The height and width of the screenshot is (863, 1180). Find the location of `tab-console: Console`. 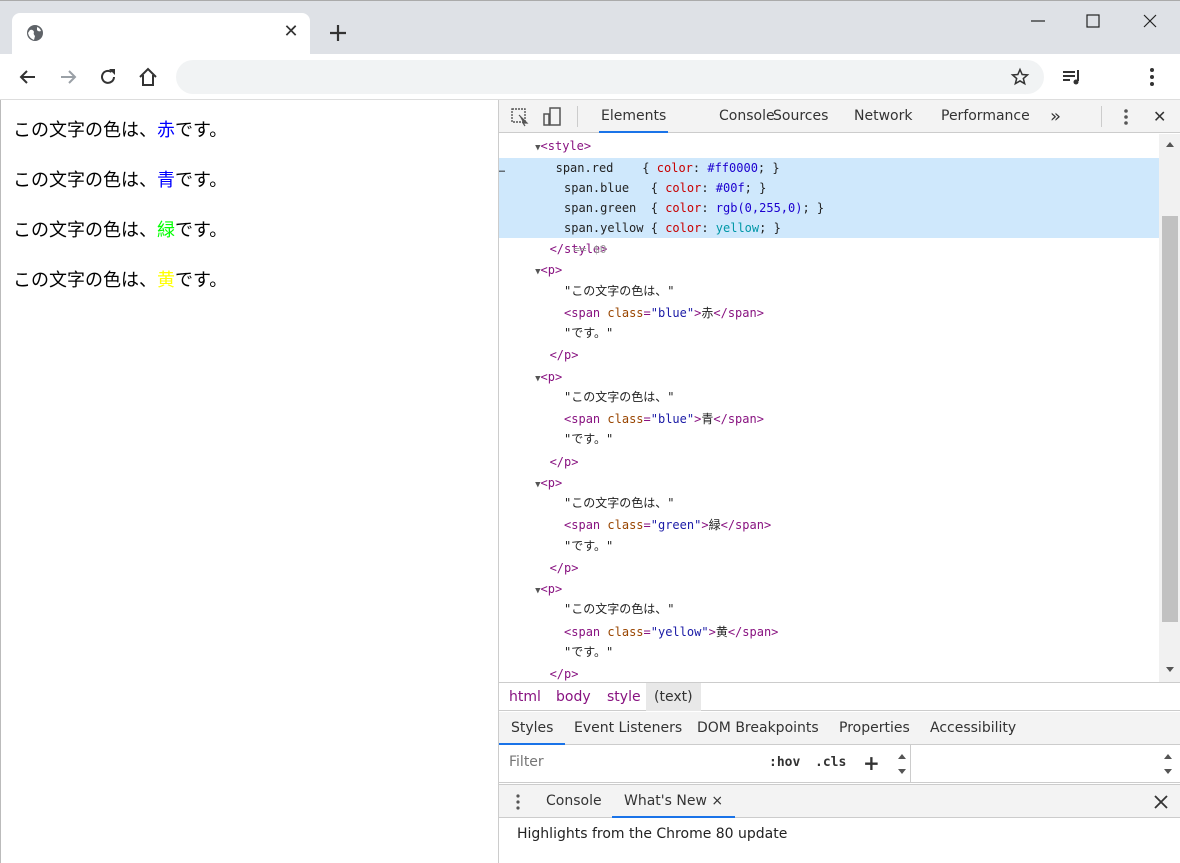

tab-console: Console is located at coordinates (747, 116).